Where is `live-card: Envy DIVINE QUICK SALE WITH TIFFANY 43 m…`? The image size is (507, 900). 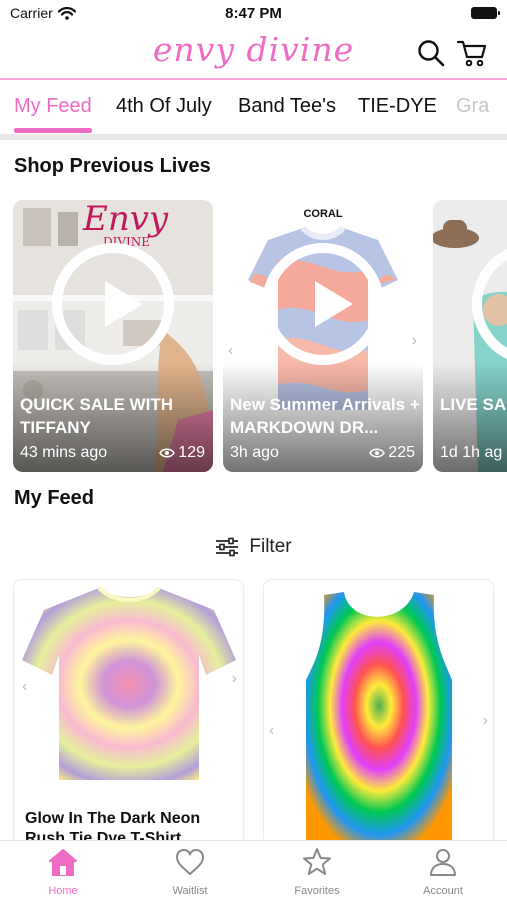 live-card: Envy DIVINE QUICK SALE WITH TIFFANY 43 m… is located at coordinates (113, 336).